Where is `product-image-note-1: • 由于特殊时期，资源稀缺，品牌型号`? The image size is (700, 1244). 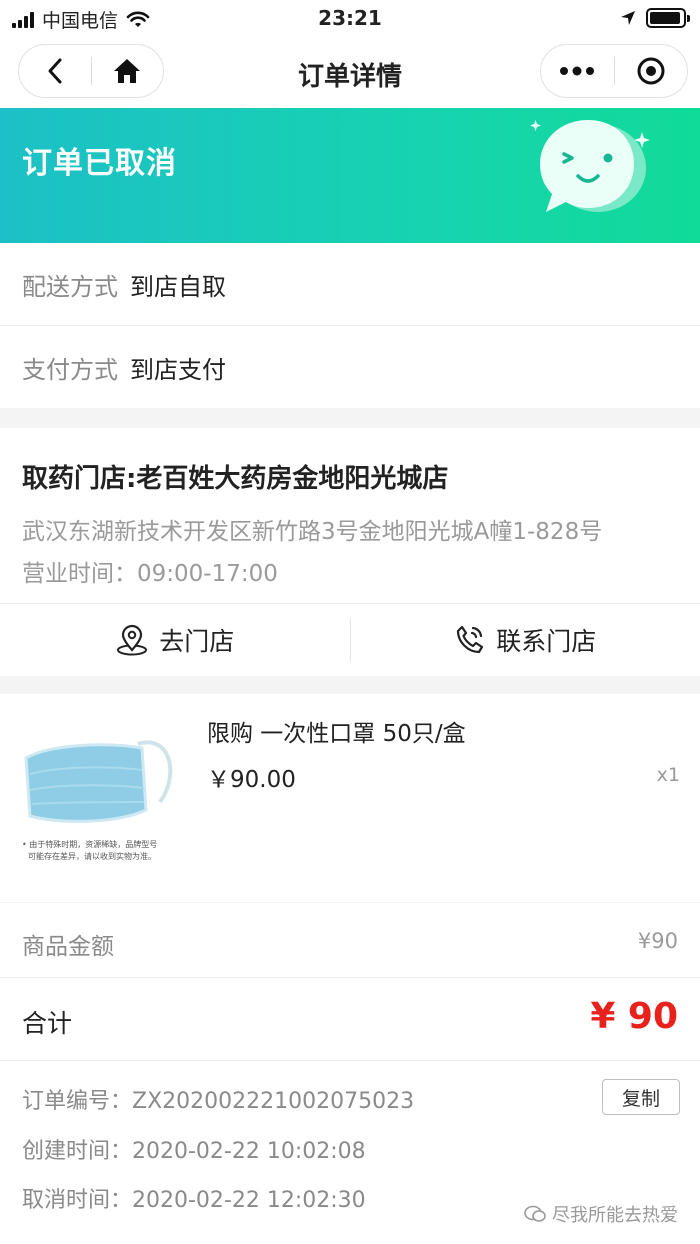
product-image-note-1: • 由于特殊时期，资源稀缺，品牌型号 is located at coordinates (89, 844).